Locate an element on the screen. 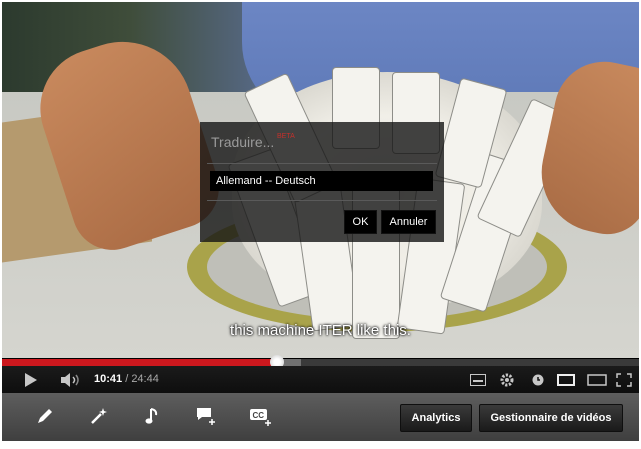  large-player-icon is located at coordinates (597, 381).